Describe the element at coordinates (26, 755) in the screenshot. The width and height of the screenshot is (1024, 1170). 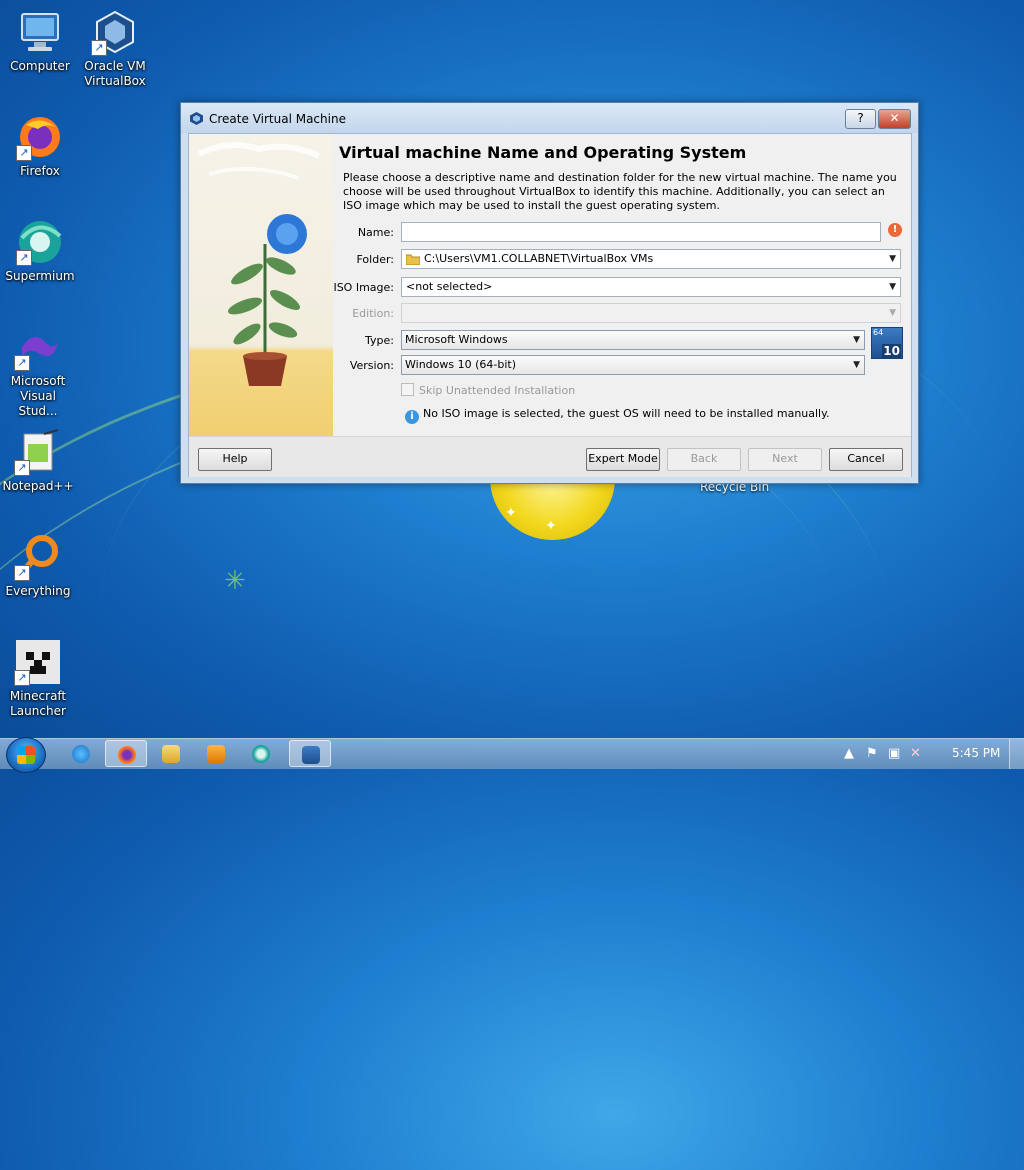
I see `windows-logo-icon` at that location.